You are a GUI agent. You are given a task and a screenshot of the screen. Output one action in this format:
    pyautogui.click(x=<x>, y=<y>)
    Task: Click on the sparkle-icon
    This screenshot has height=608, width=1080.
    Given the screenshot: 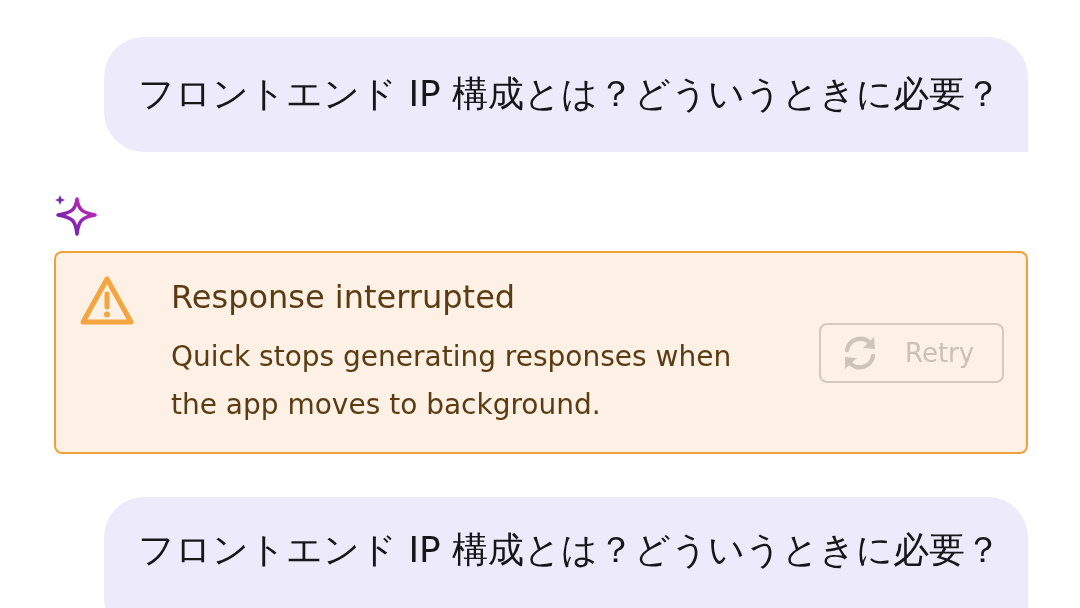 What is the action you would take?
    pyautogui.click(x=76, y=215)
    